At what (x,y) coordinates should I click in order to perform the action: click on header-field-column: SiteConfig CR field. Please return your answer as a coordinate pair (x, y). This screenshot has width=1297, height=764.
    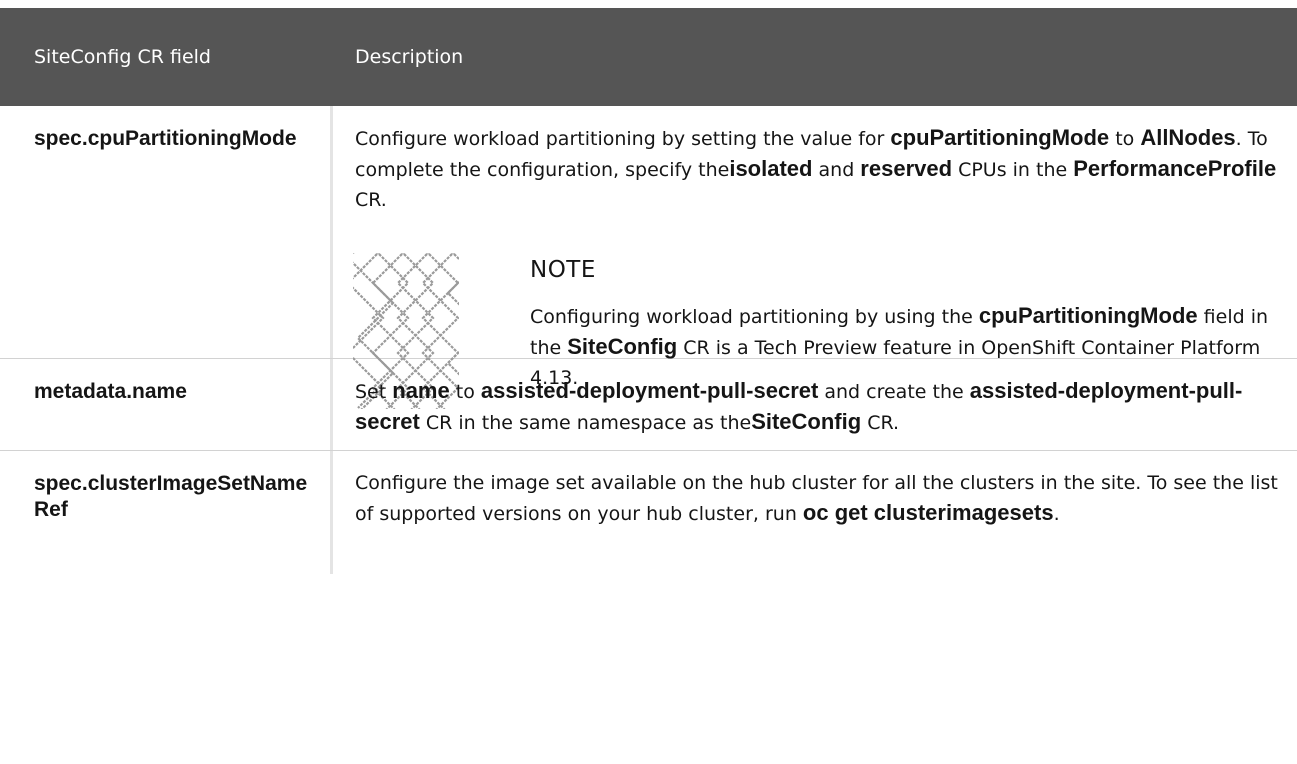
    Looking at the image, I should click on (122, 57).